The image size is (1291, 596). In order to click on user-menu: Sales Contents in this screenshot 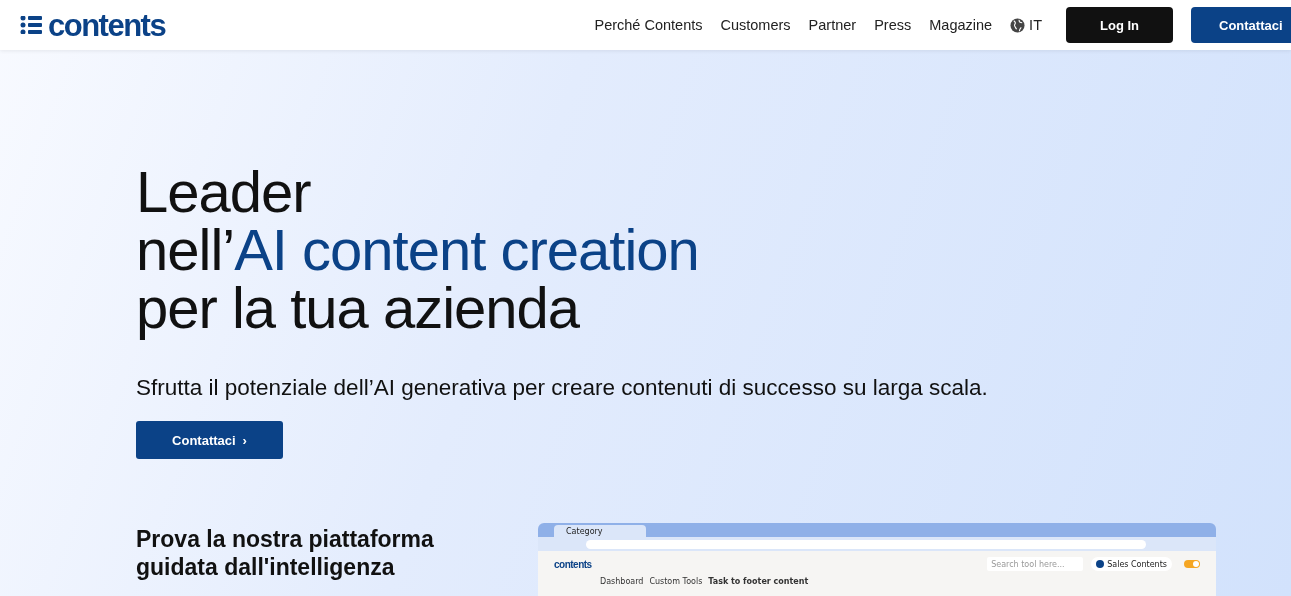, I will do `click(1131, 564)`.